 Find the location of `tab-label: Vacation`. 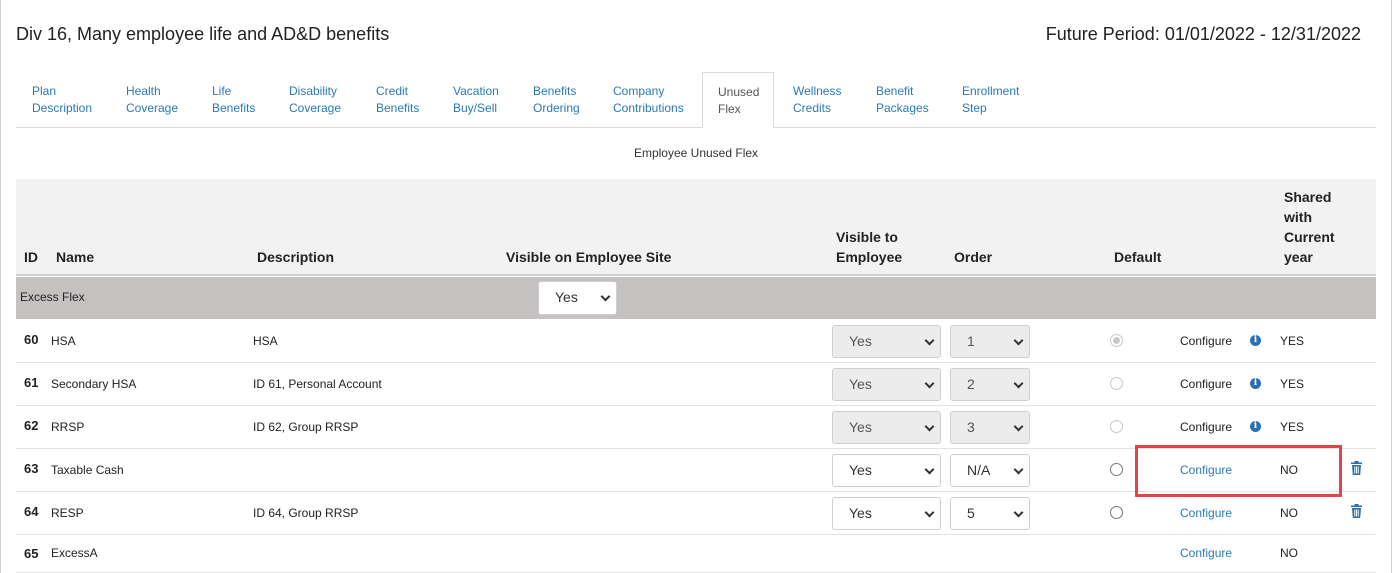

tab-label: Vacation is located at coordinates (476, 91).